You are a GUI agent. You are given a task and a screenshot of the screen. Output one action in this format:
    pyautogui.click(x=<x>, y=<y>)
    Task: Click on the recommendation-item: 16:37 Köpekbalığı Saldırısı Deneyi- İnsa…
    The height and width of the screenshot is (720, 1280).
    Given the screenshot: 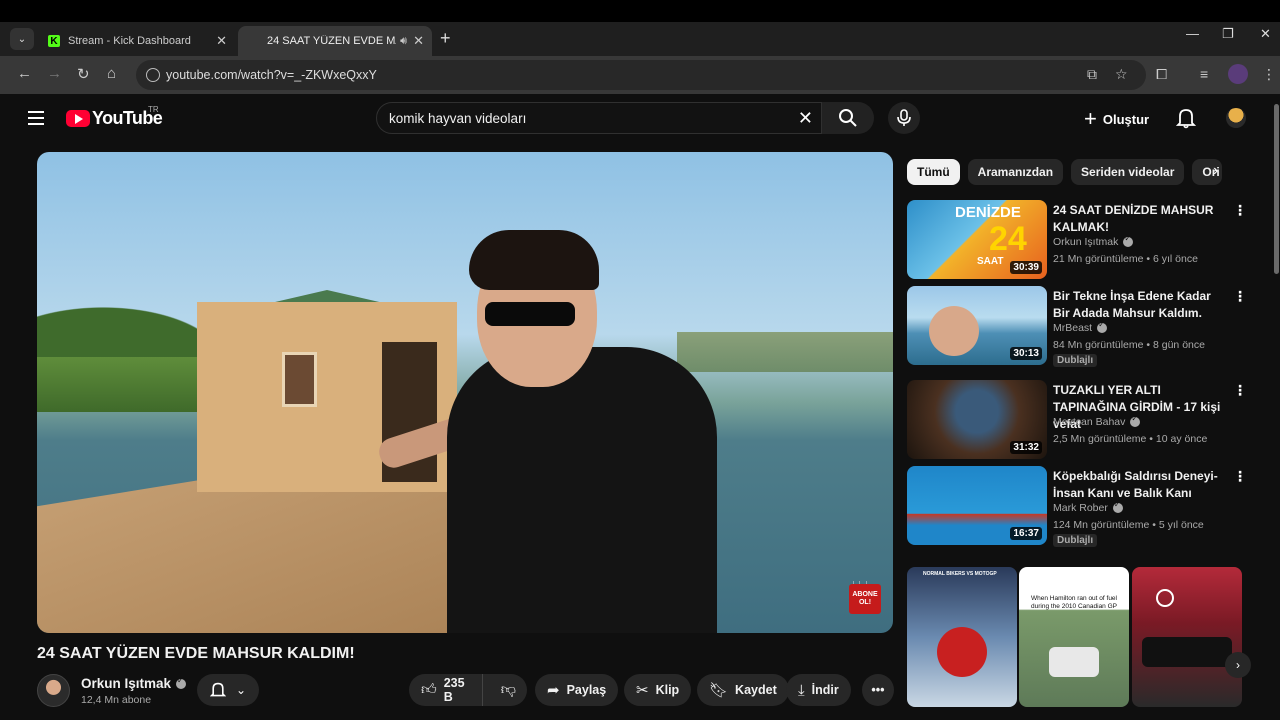 What is the action you would take?
    pyautogui.click(x=1077, y=506)
    